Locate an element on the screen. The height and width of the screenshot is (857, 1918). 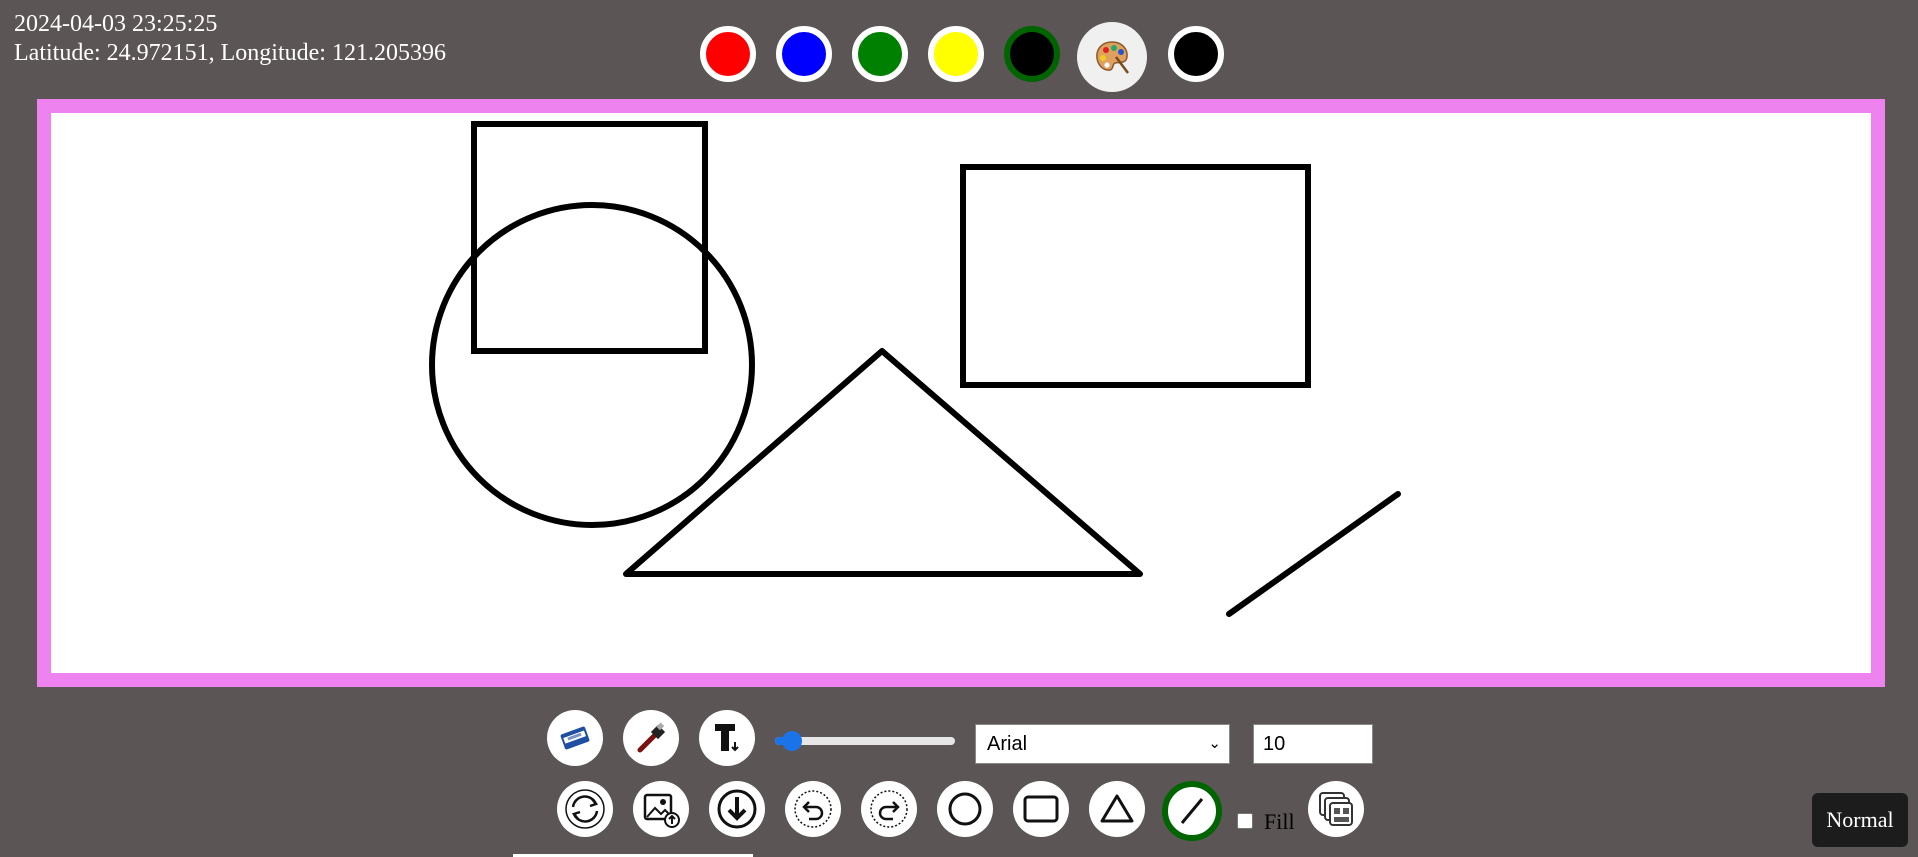
eraser-icon is located at coordinates (575, 738).